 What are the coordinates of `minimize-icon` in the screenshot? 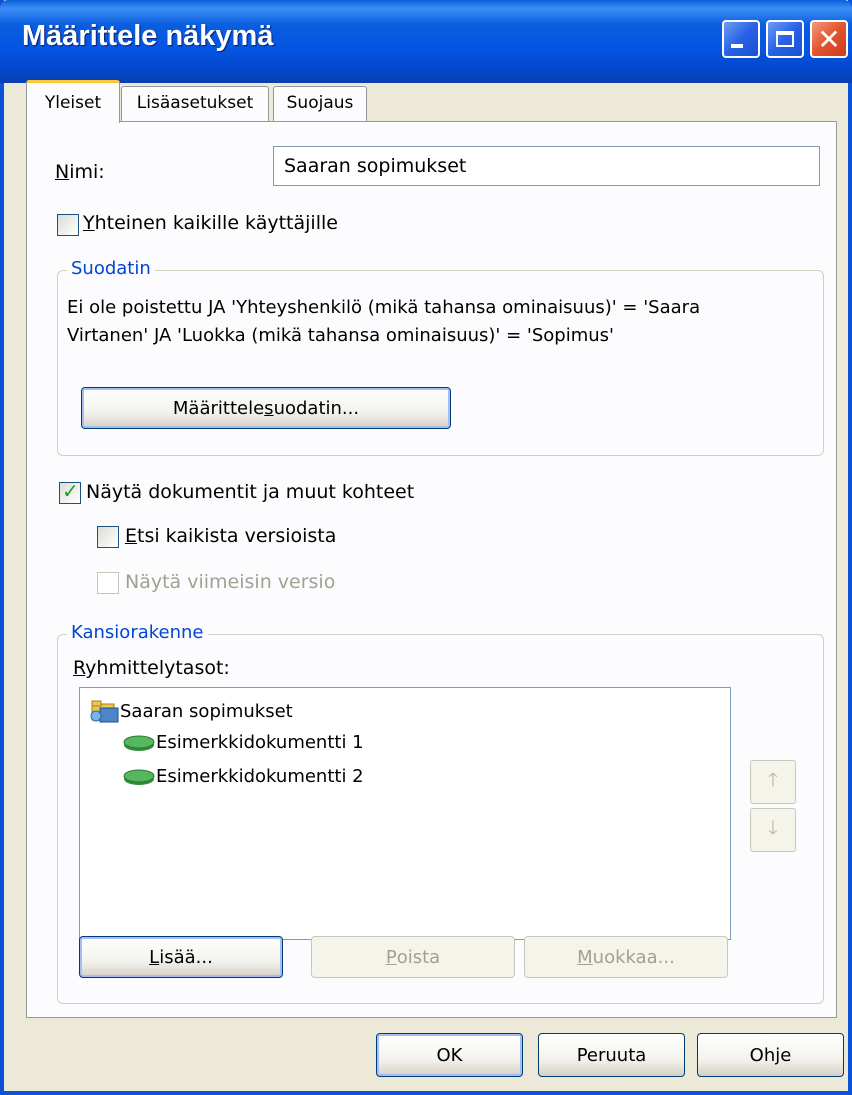 It's located at (741, 39).